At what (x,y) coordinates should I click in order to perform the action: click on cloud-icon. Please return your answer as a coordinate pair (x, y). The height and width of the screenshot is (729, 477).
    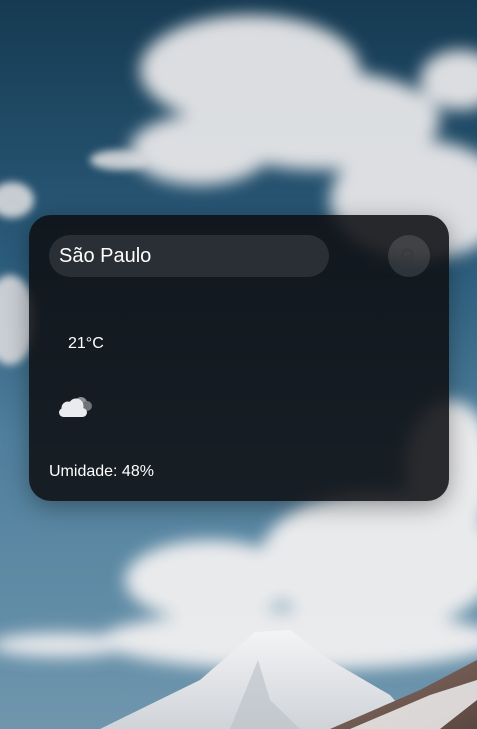
    Looking at the image, I should click on (75, 407).